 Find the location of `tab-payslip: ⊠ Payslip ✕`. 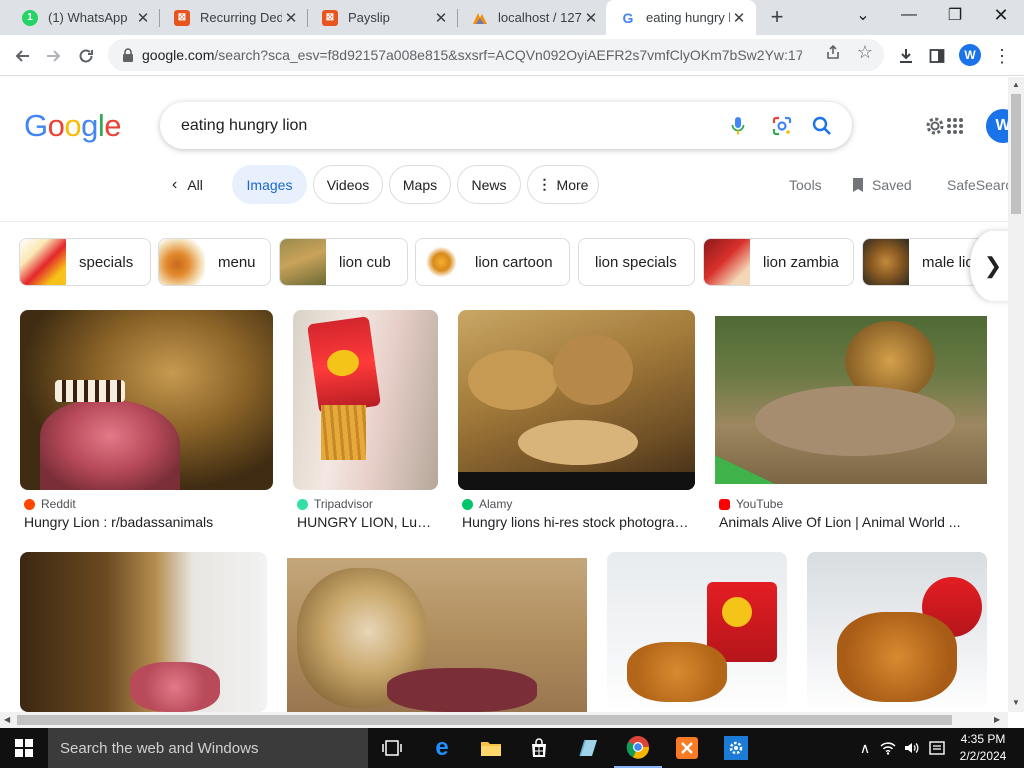

tab-payslip: ⊠ Payslip ✕ is located at coordinates (383, 17).